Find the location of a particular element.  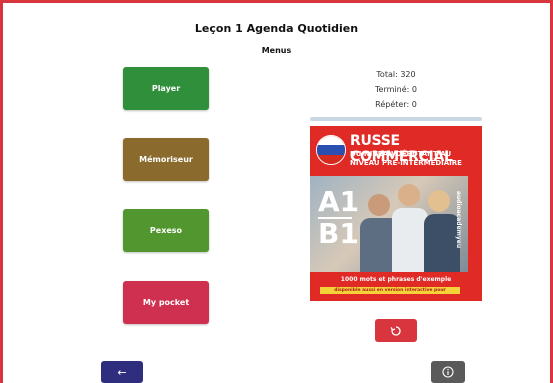

my-pocket-button: My pocket is located at coordinates (166, 302).